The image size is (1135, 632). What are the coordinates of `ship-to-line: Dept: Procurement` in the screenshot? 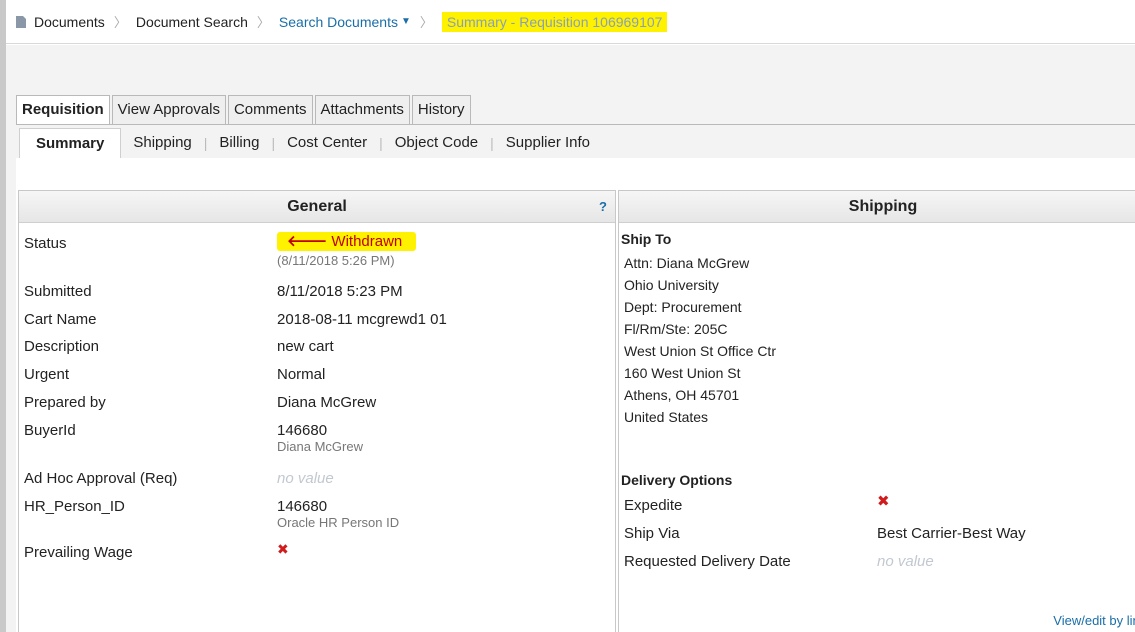 It's located at (683, 307).